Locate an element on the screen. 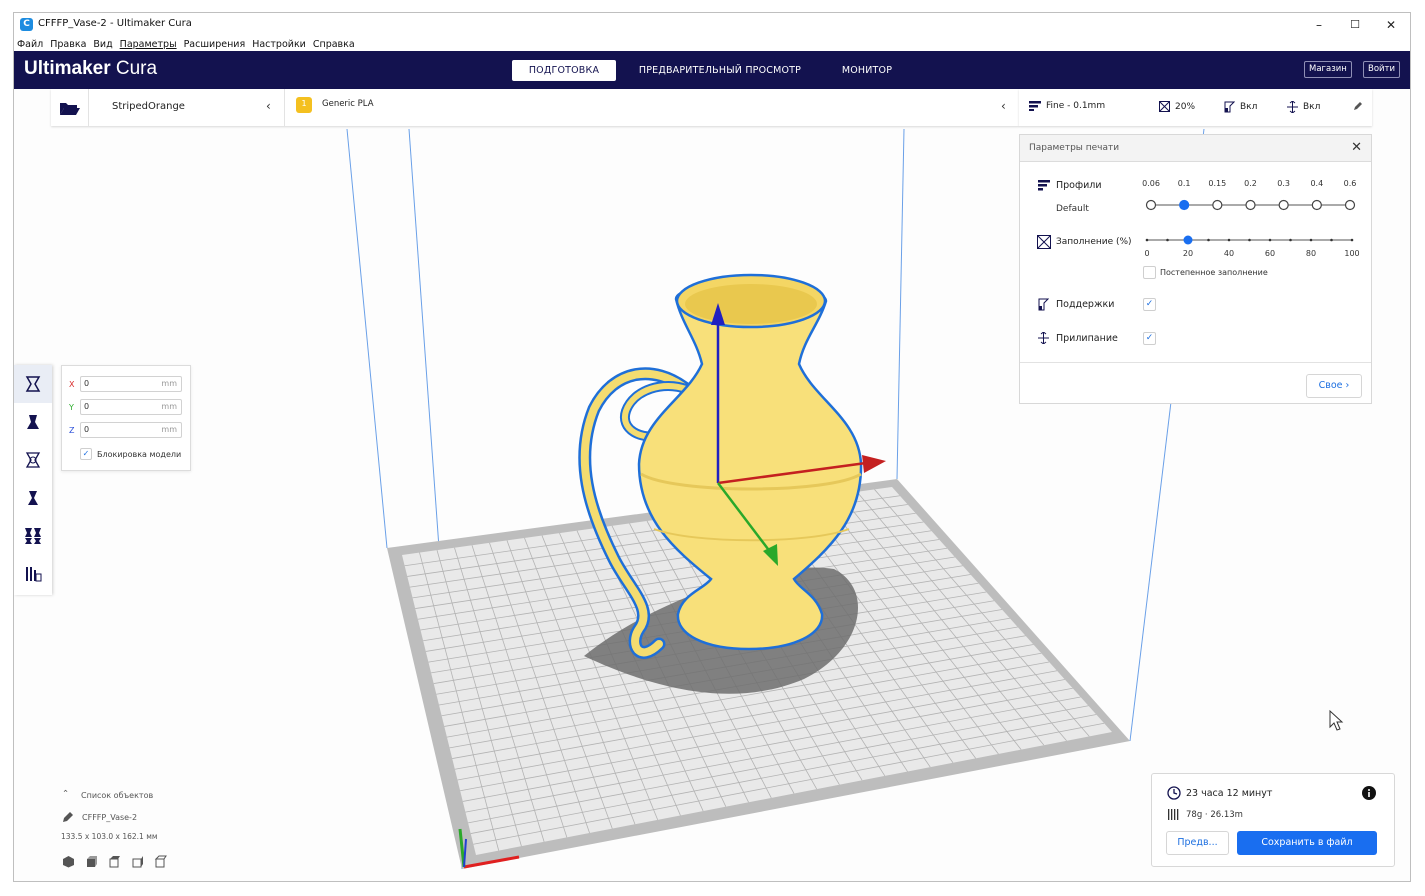  object-list-header: Список объектов is located at coordinates (117, 795).